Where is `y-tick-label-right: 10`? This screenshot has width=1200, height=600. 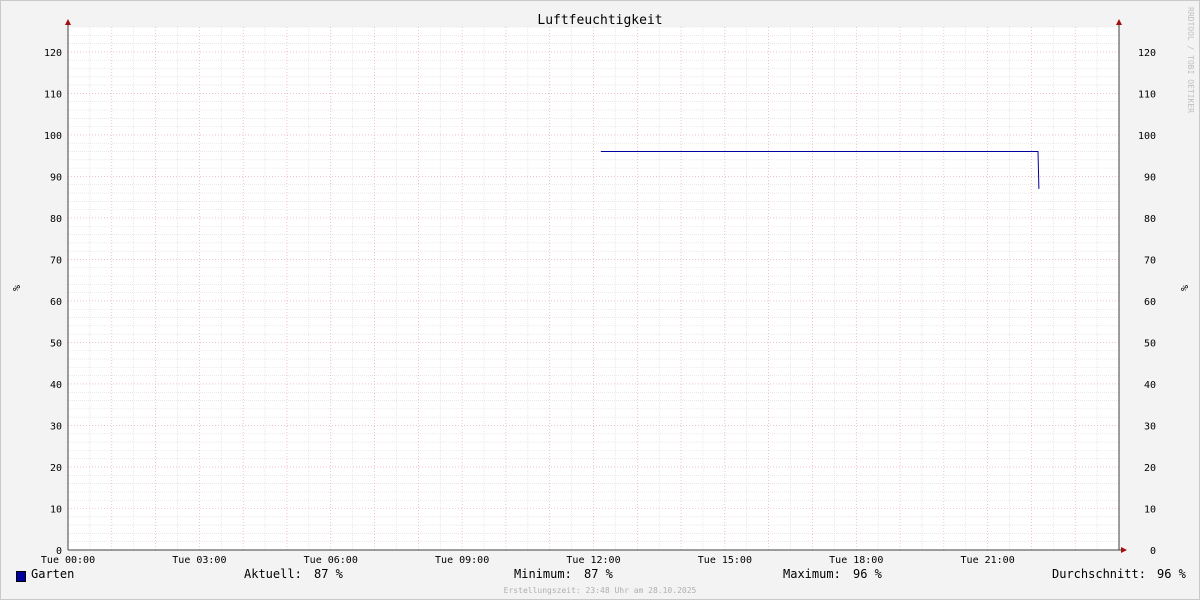 y-tick-label-right: 10 is located at coordinates (1150, 509).